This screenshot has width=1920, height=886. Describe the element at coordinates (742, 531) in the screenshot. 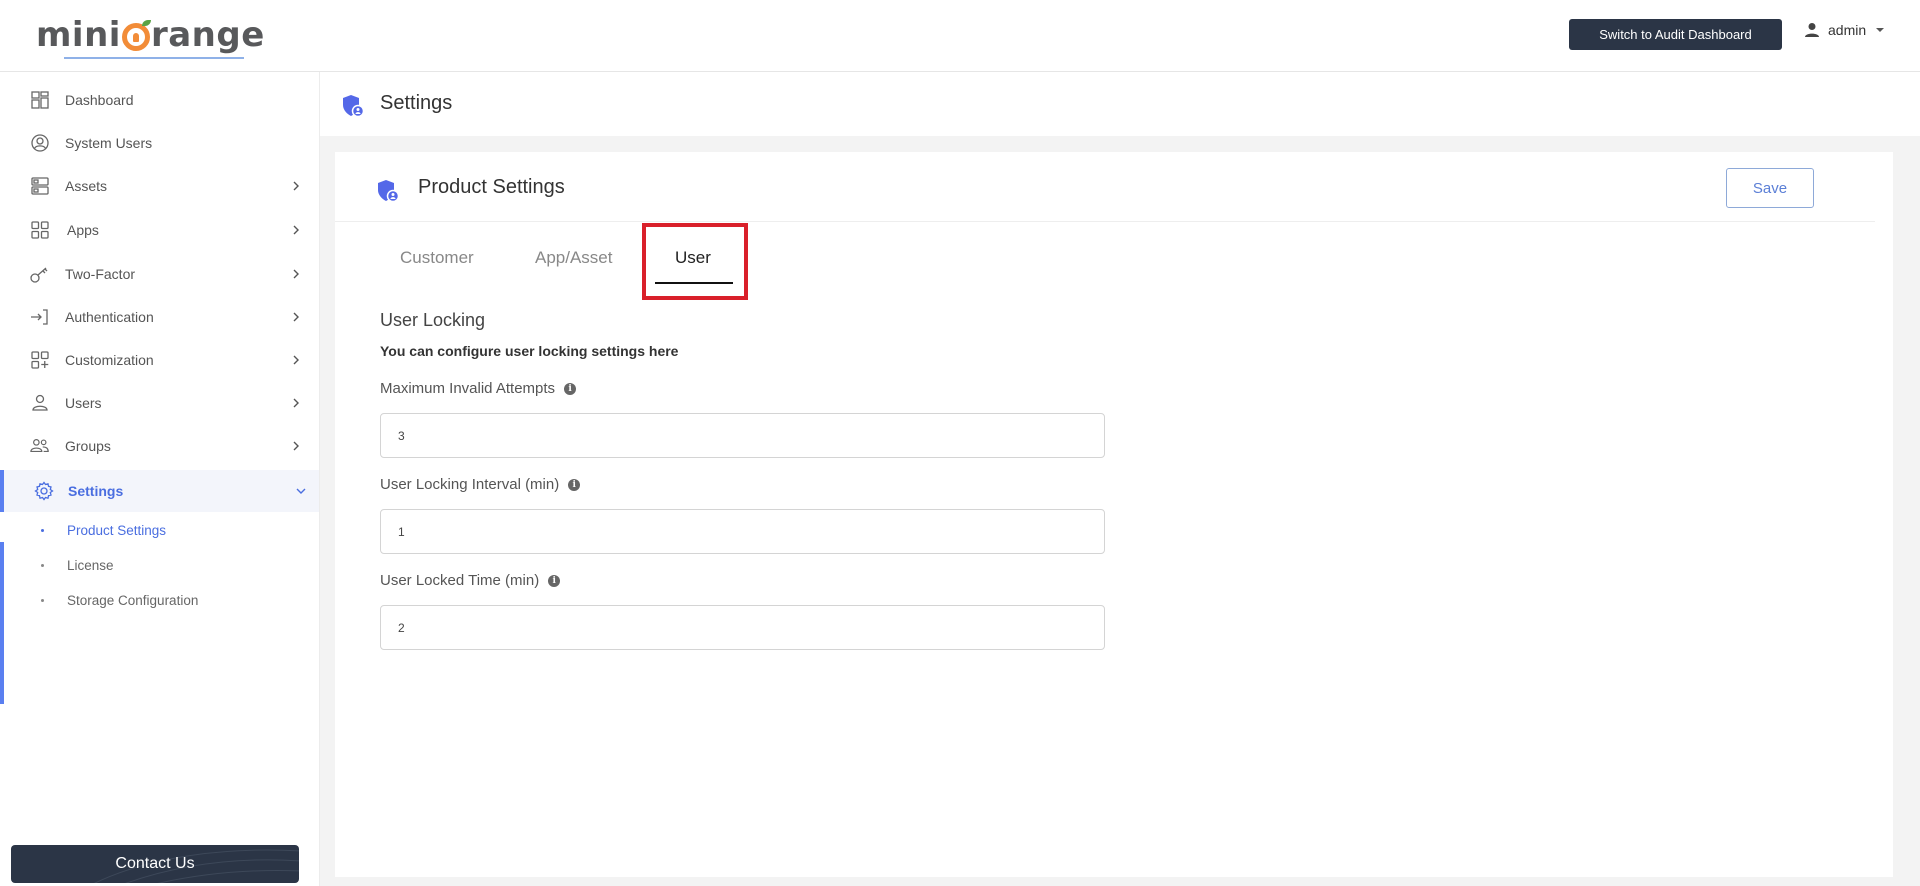

I see `user-locking-interval-input` at that location.